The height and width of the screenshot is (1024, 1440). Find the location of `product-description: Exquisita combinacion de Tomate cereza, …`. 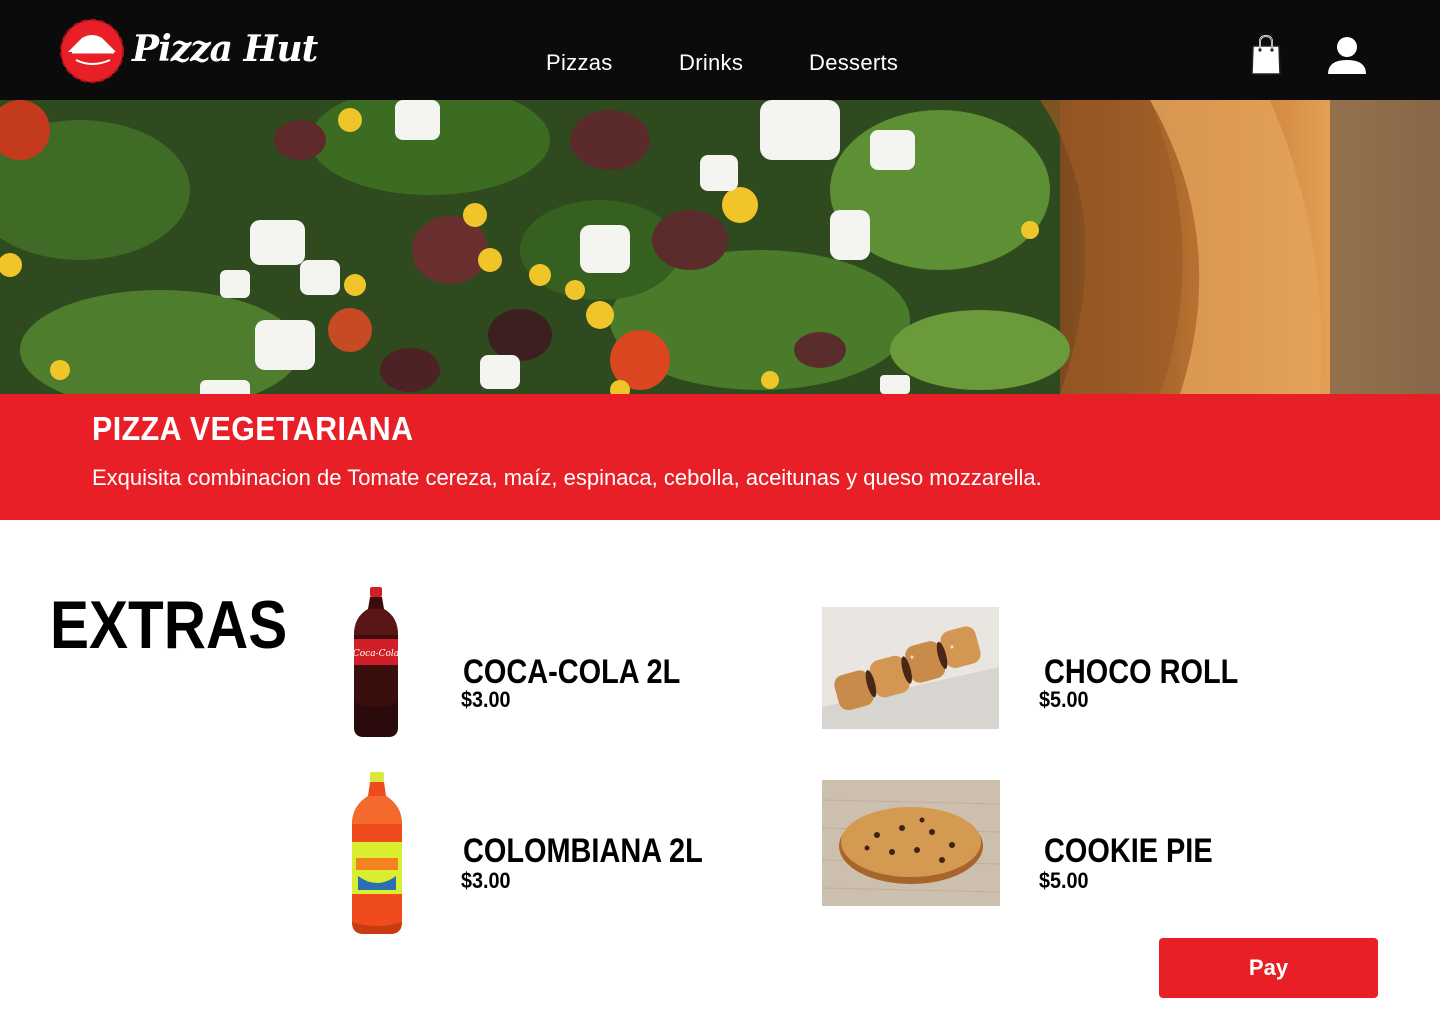

product-description: Exquisita combinacion de Tomate cereza, … is located at coordinates (567, 477).